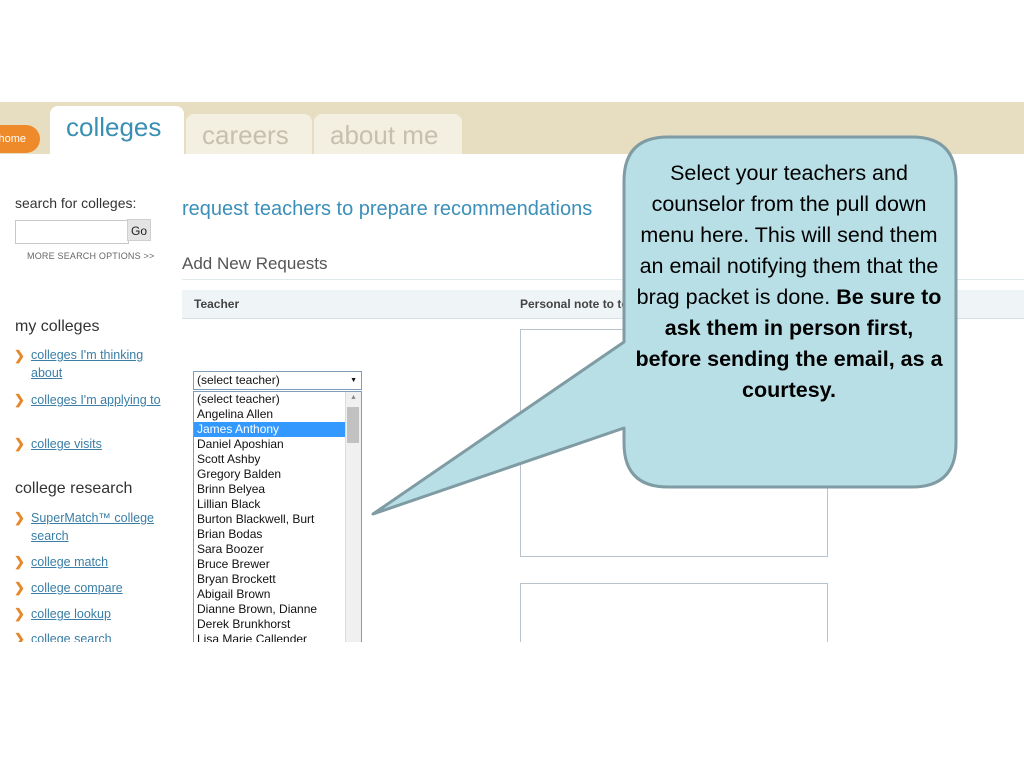  Describe the element at coordinates (270, 414) in the screenshot. I see `teacher-option: Angelina Allen` at that location.